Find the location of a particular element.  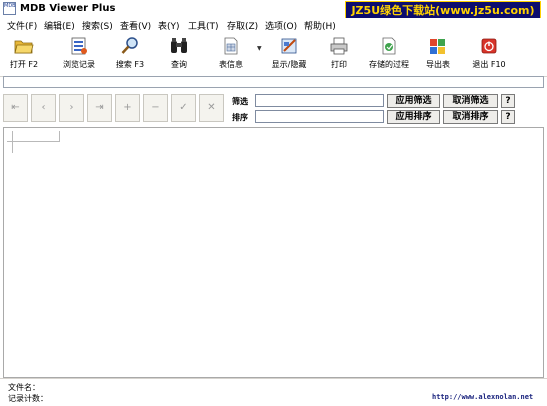

menu-view: 查看(V) is located at coordinates (135, 25).